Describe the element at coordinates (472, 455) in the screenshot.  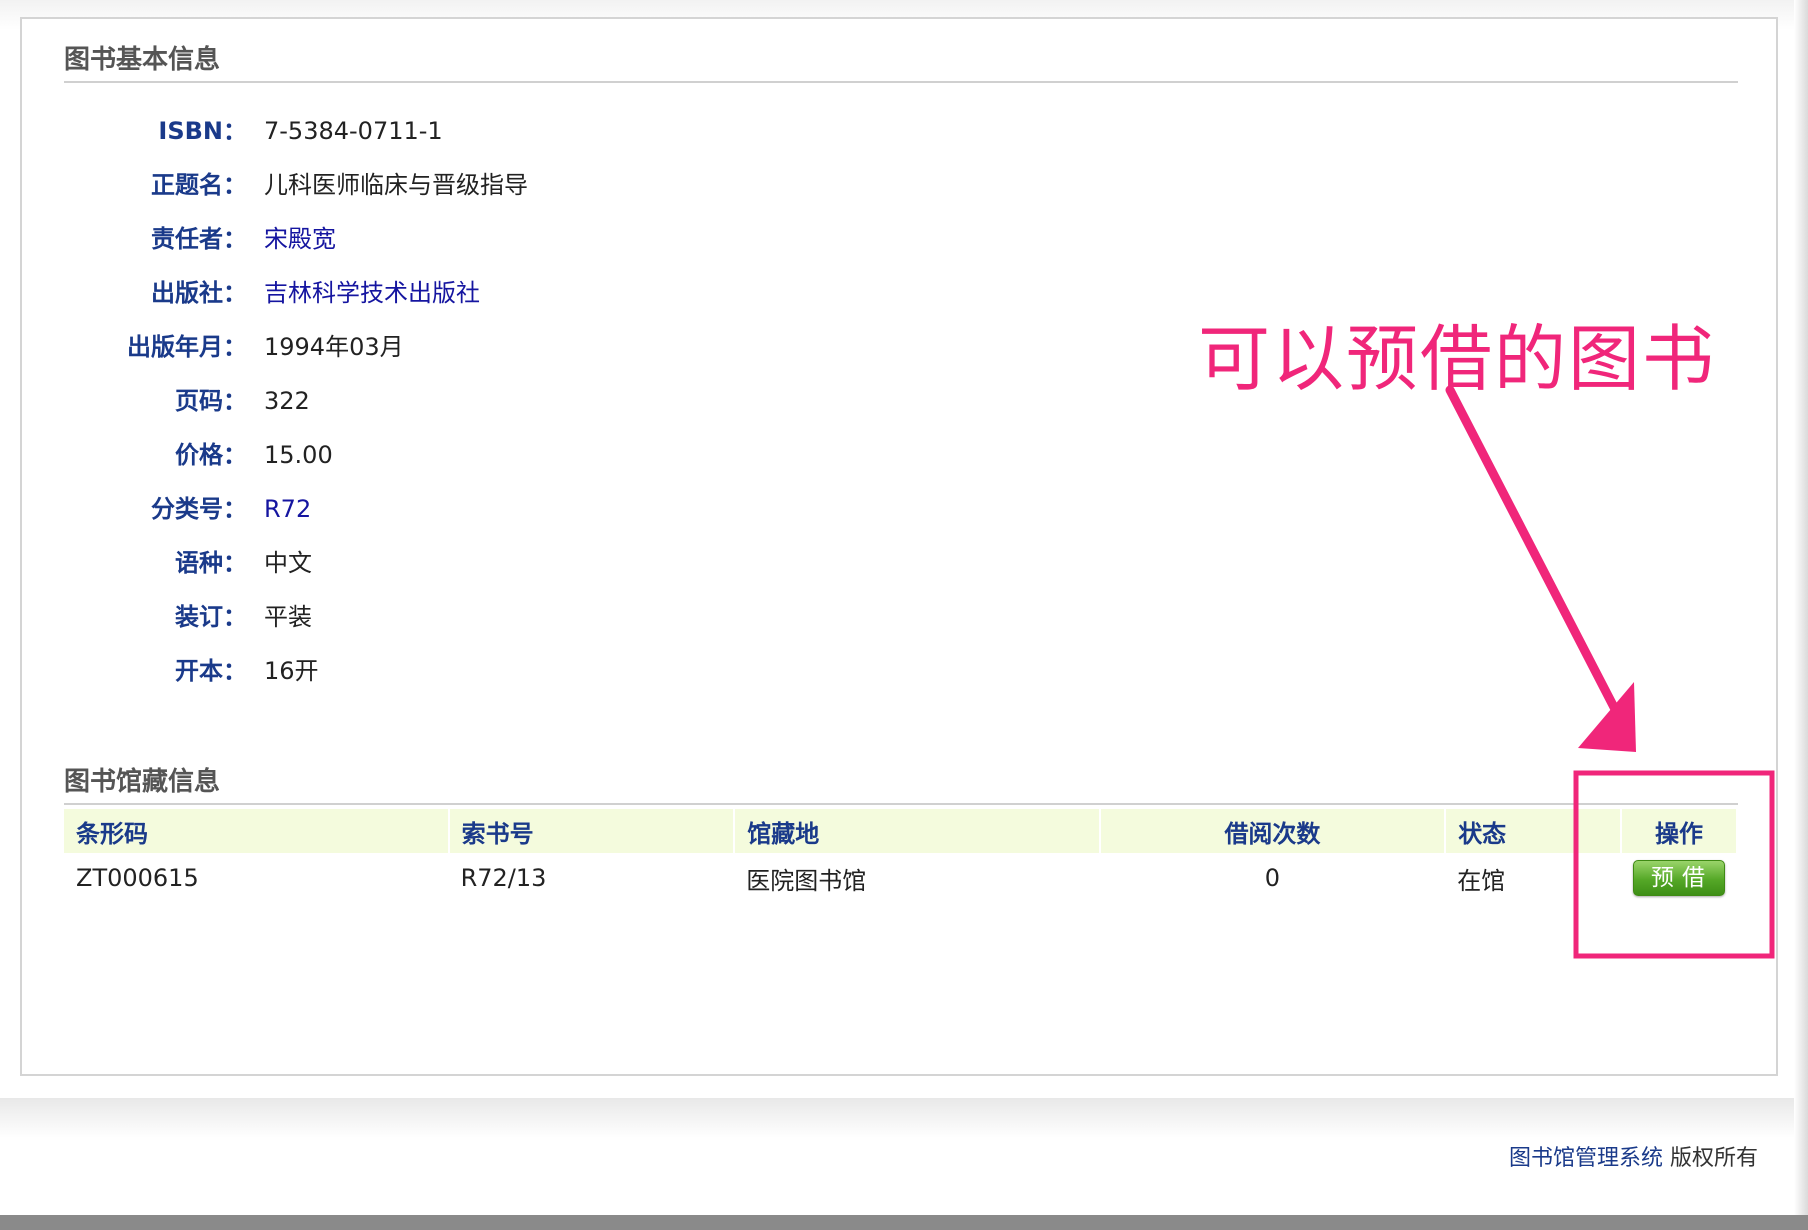
I see `field-price: 价格： 15.00` at that location.